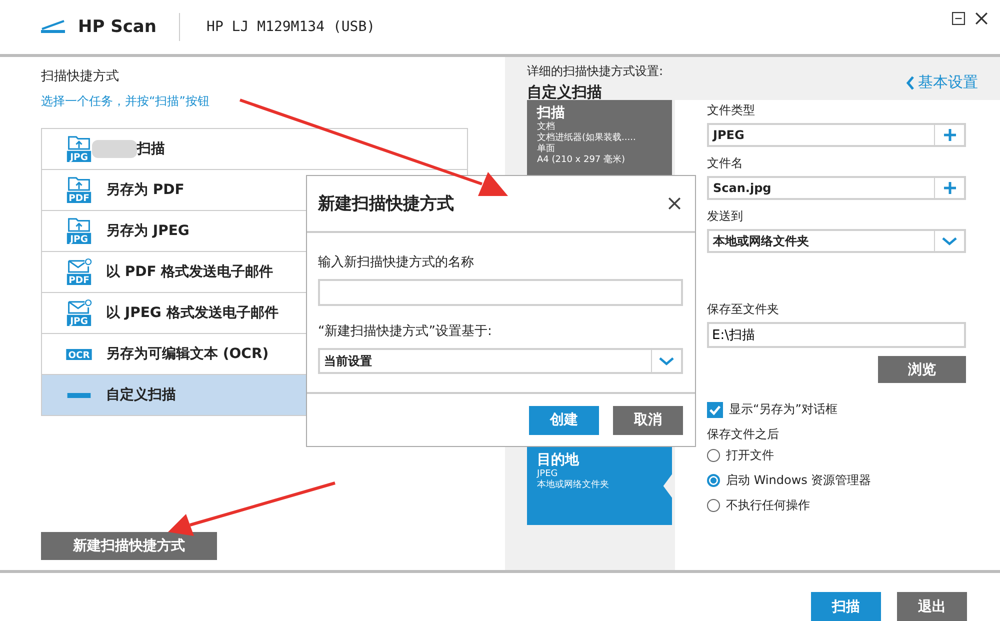 The width and height of the screenshot is (1000, 621). Describe the element at coordinates (125, 101) in the screenshot. I see `hint-text: 选择一个任务，并按“扫描”按钮` at that location.